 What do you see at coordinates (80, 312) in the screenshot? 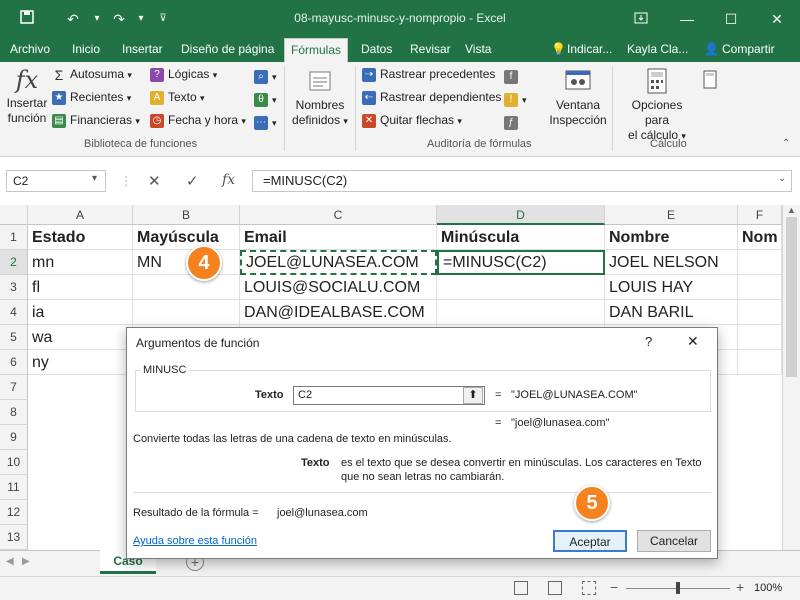
I see `cell-a4: ia` at bounding box center [80, 312].